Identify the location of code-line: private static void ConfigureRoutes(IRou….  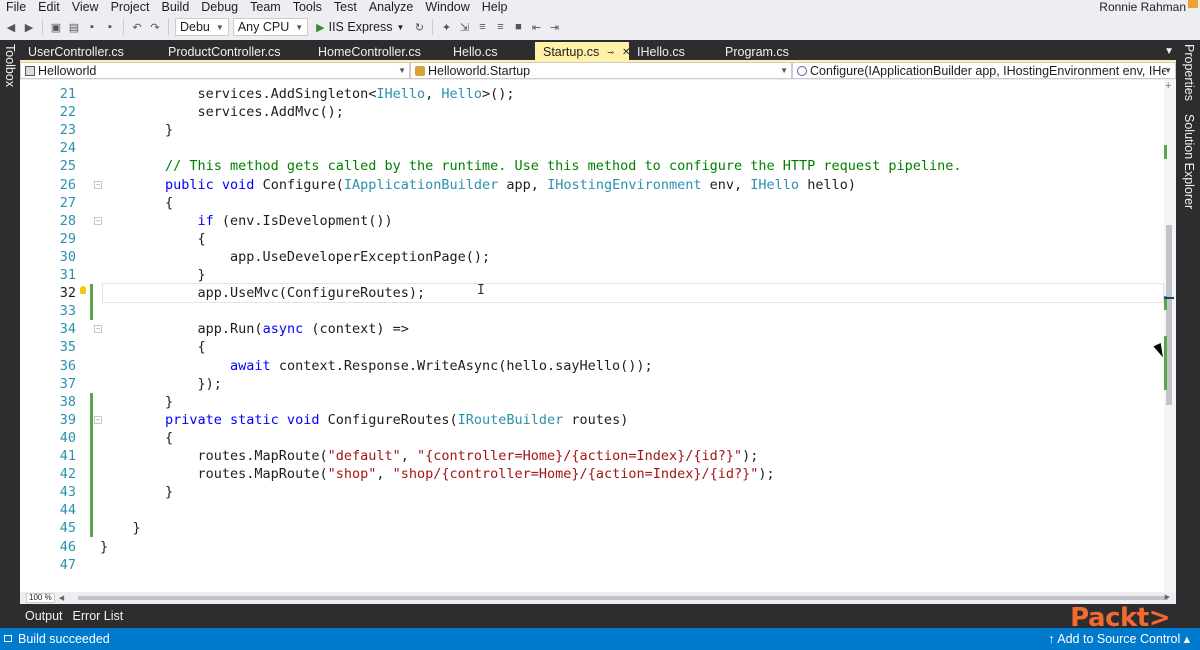
(364, 420).